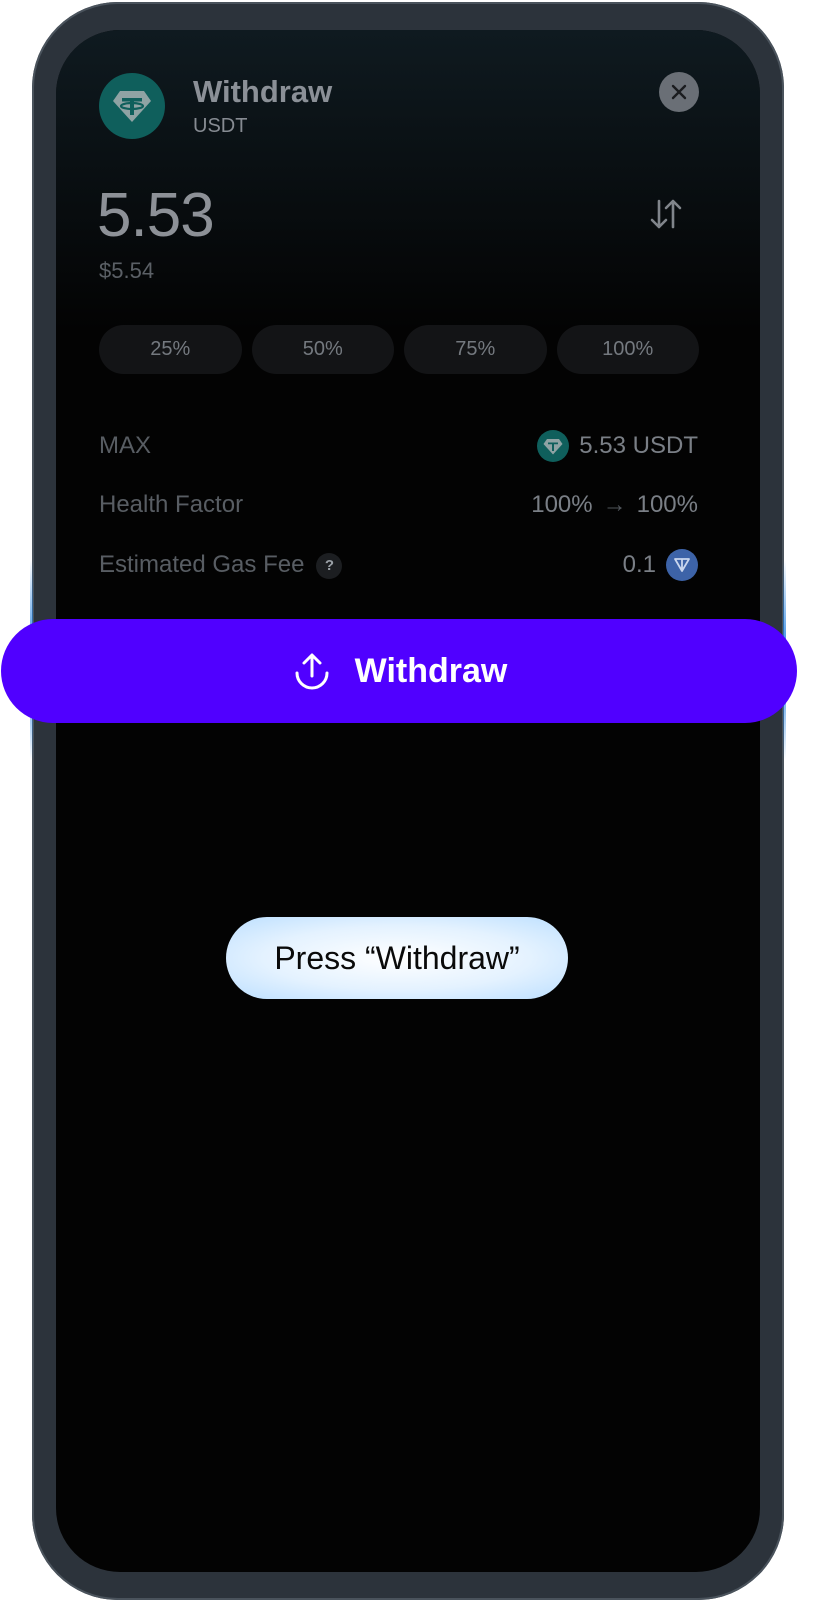 This screenshot has width=816, height=1605. Describe the element at coordinates (399, 349) in the screenshot. I see `percent-buttons: 25% 50% 75% 100%` at that location.